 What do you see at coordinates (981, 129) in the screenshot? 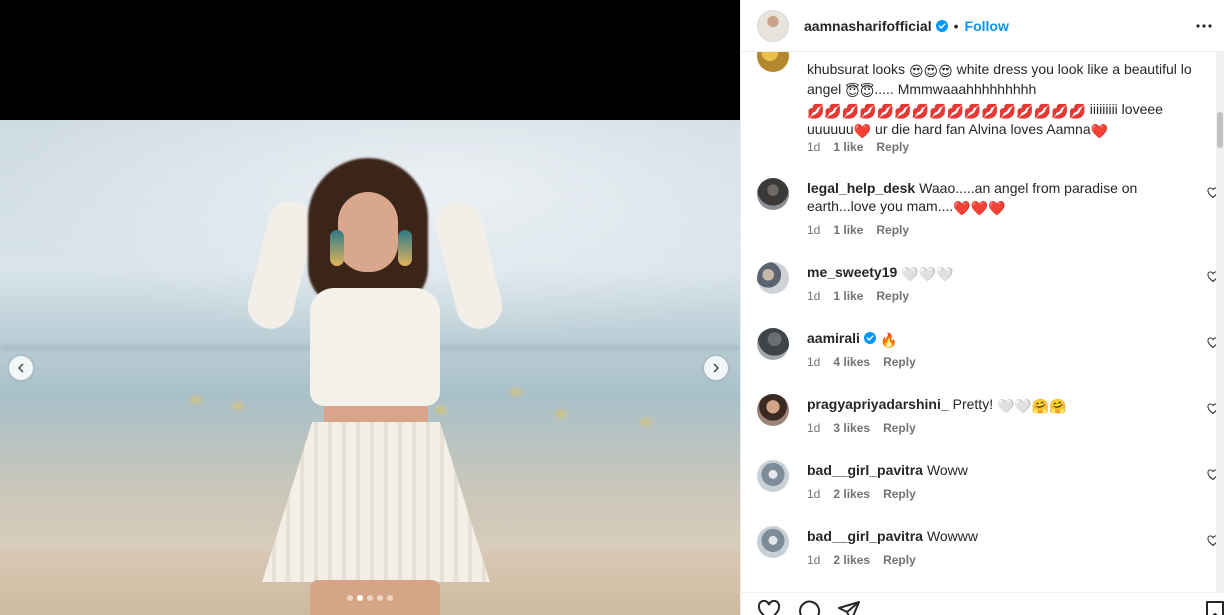
I see `comment-text-part: ur die hard fan Alvina loves Aamna` at bounding box center [981, 129].